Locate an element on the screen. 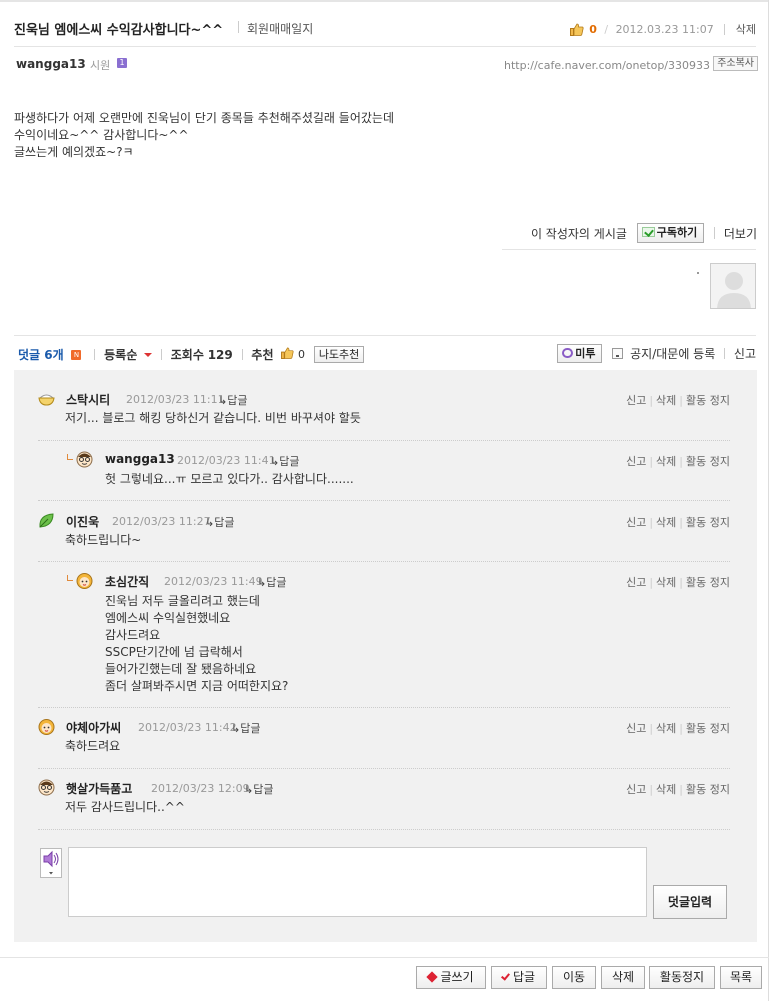  comment-text: 저두 감사드립니다..^^ is located at coordinates (125, 807).